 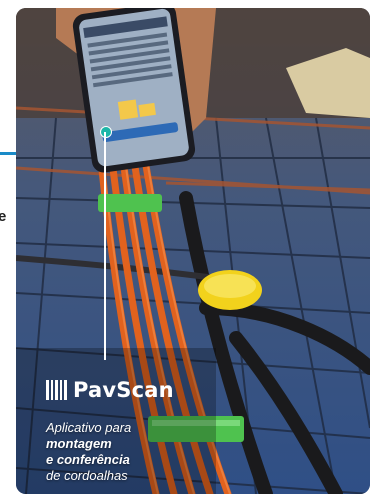 I want to click on pointer-dot, so click(x=106, y=132).